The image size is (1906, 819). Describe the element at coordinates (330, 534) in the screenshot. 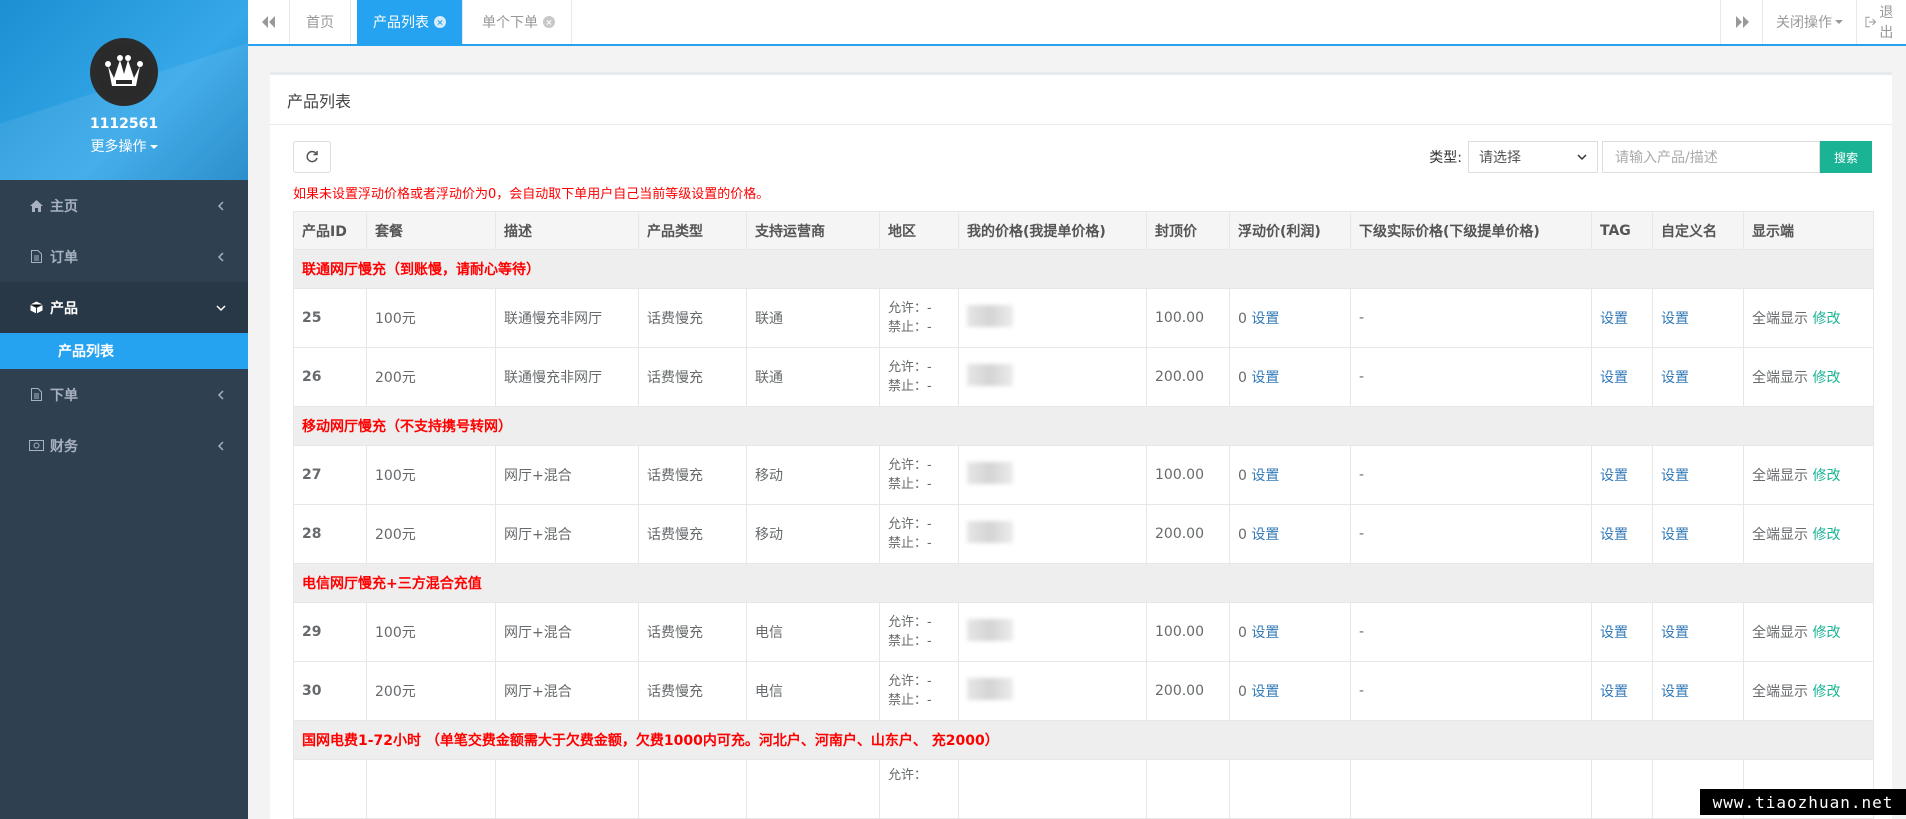

I see `product-id: 28` at that location.